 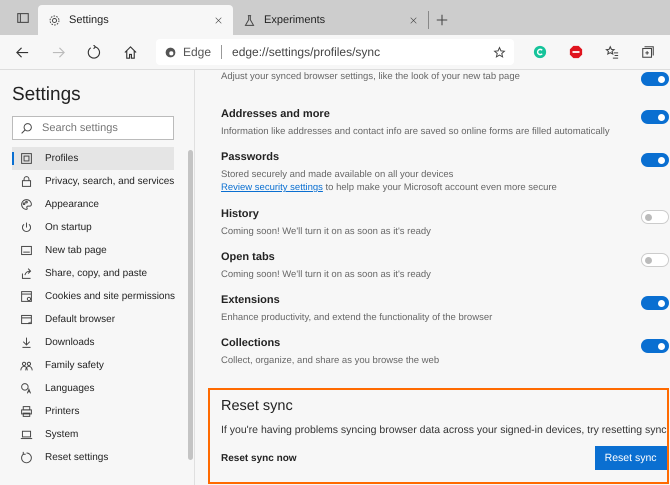 What do you see at coordinates (357, 317) in the screenshot?
I see `sync-item-description: Enhance productivity, and extend the functionality of the browser` at bounding box center [357, 317].